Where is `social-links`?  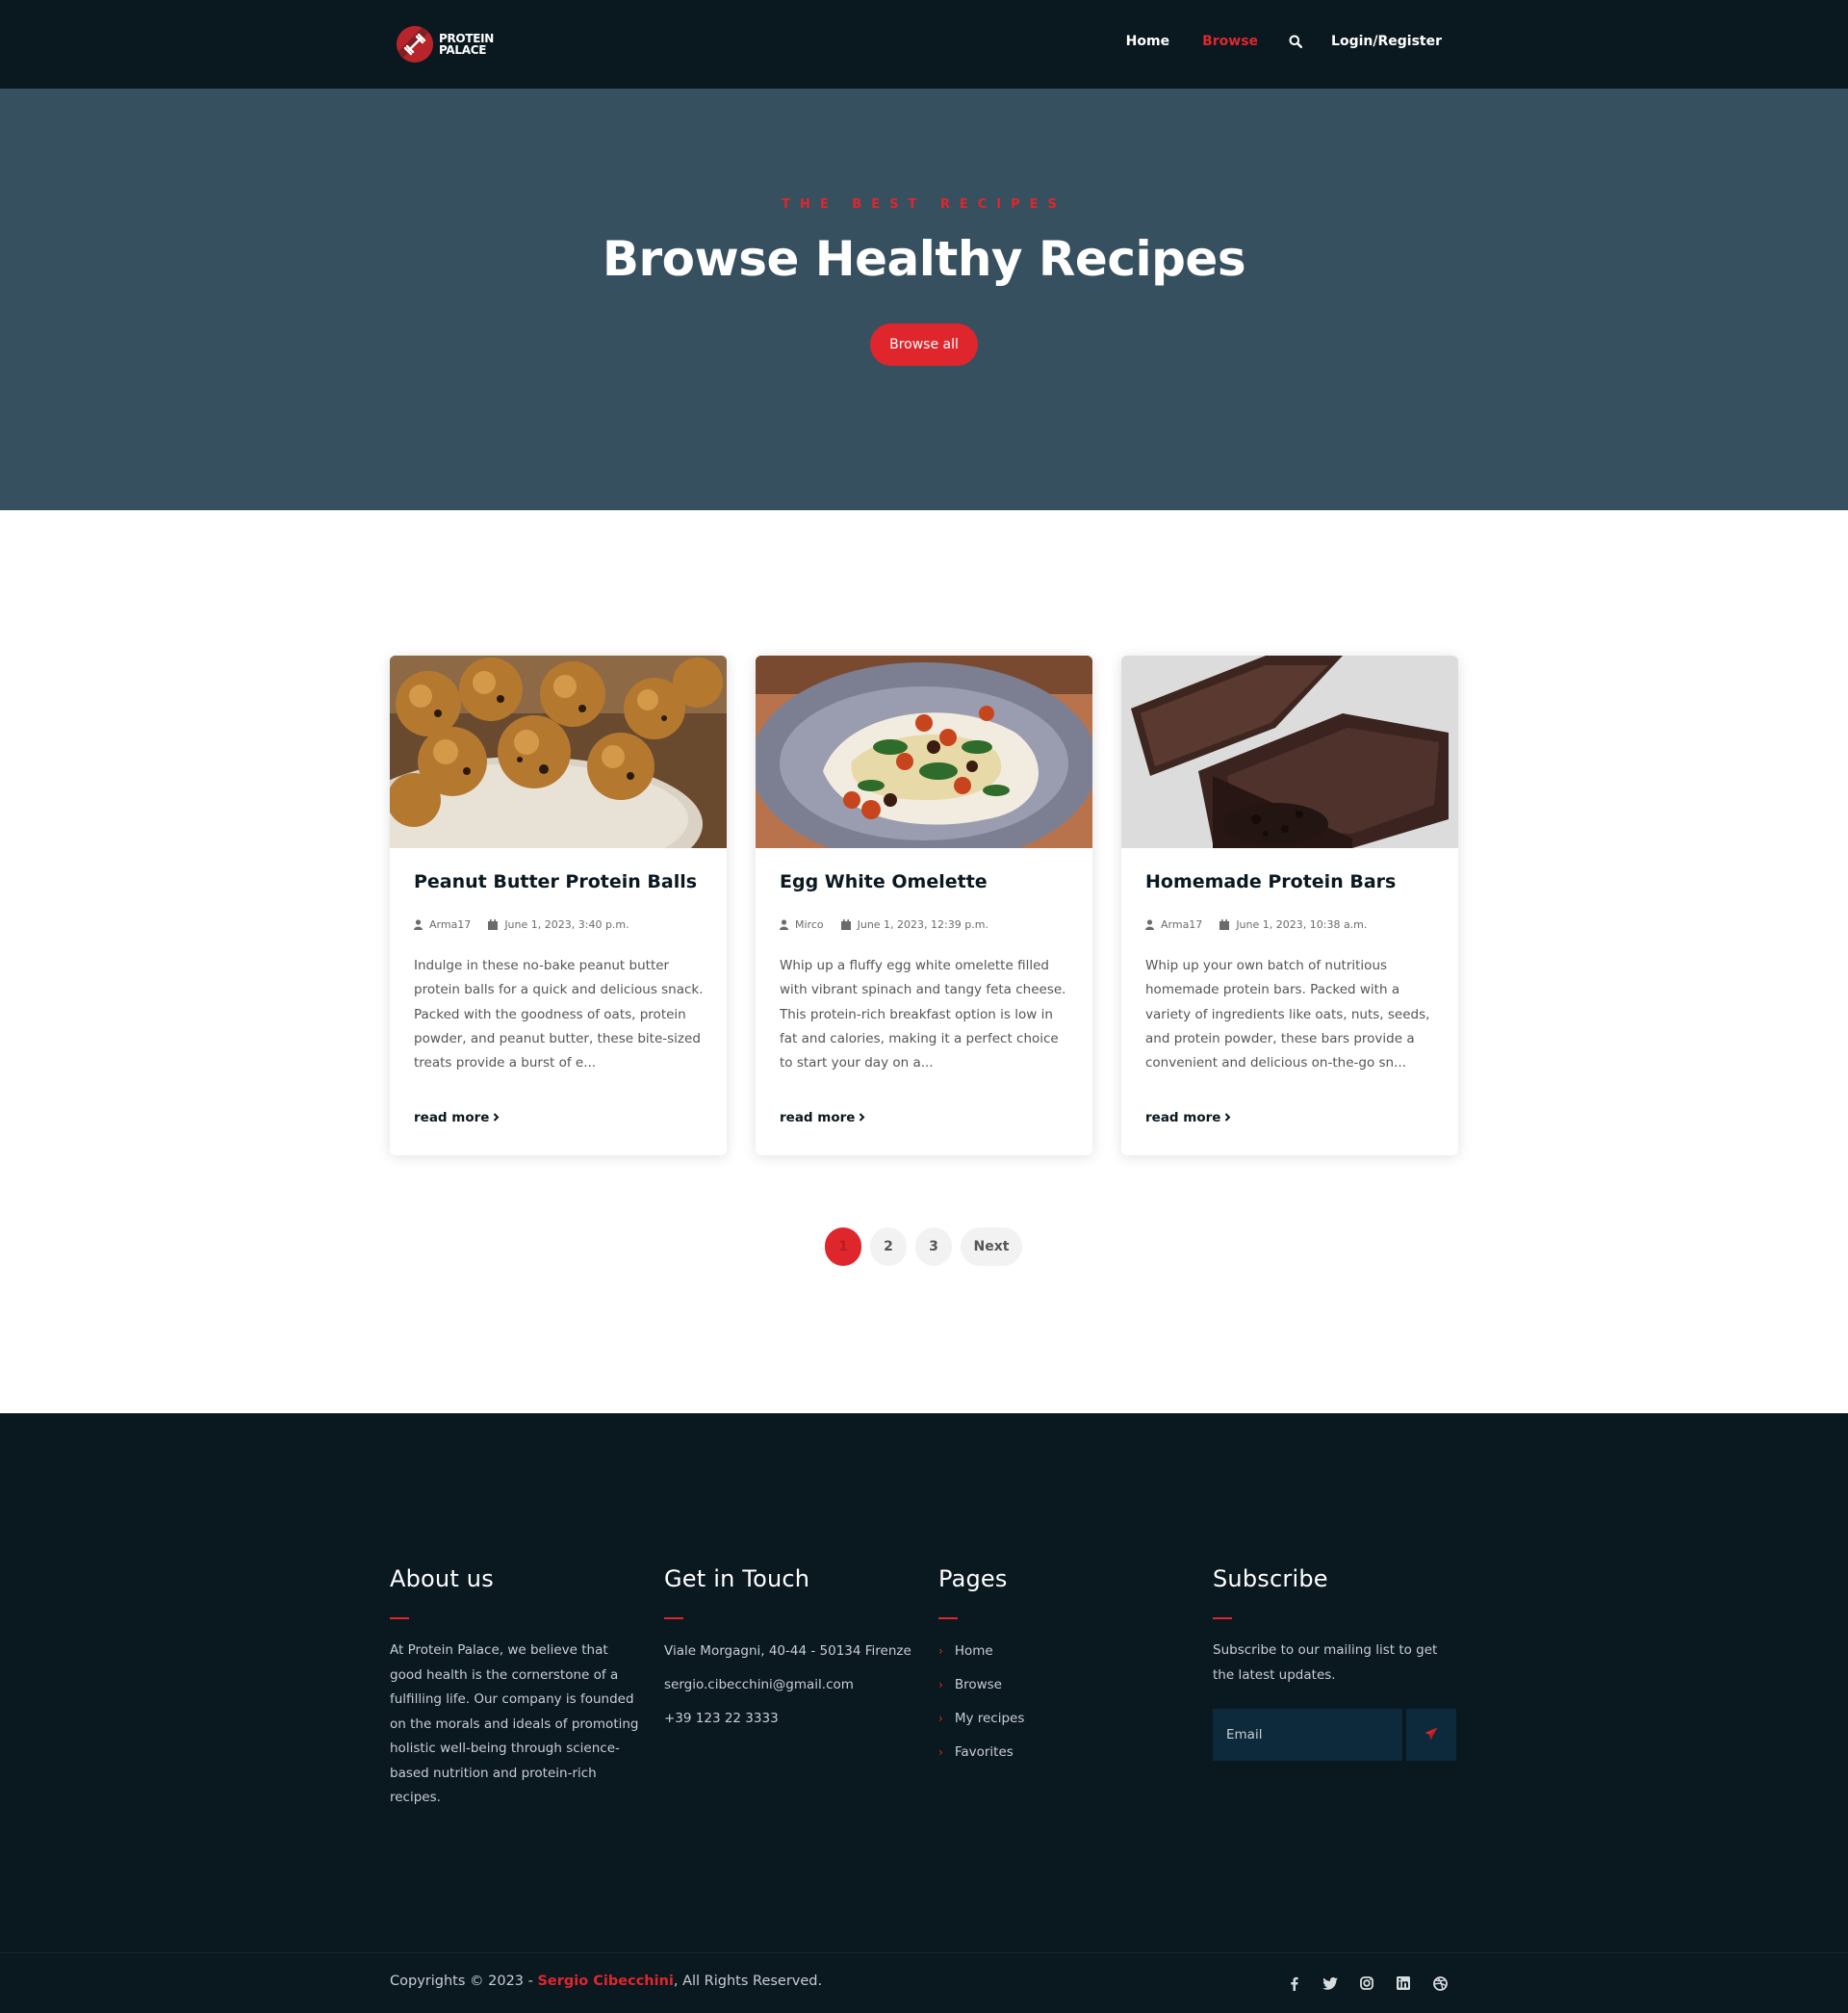 social-links is located at coordinates (1367, 1983).